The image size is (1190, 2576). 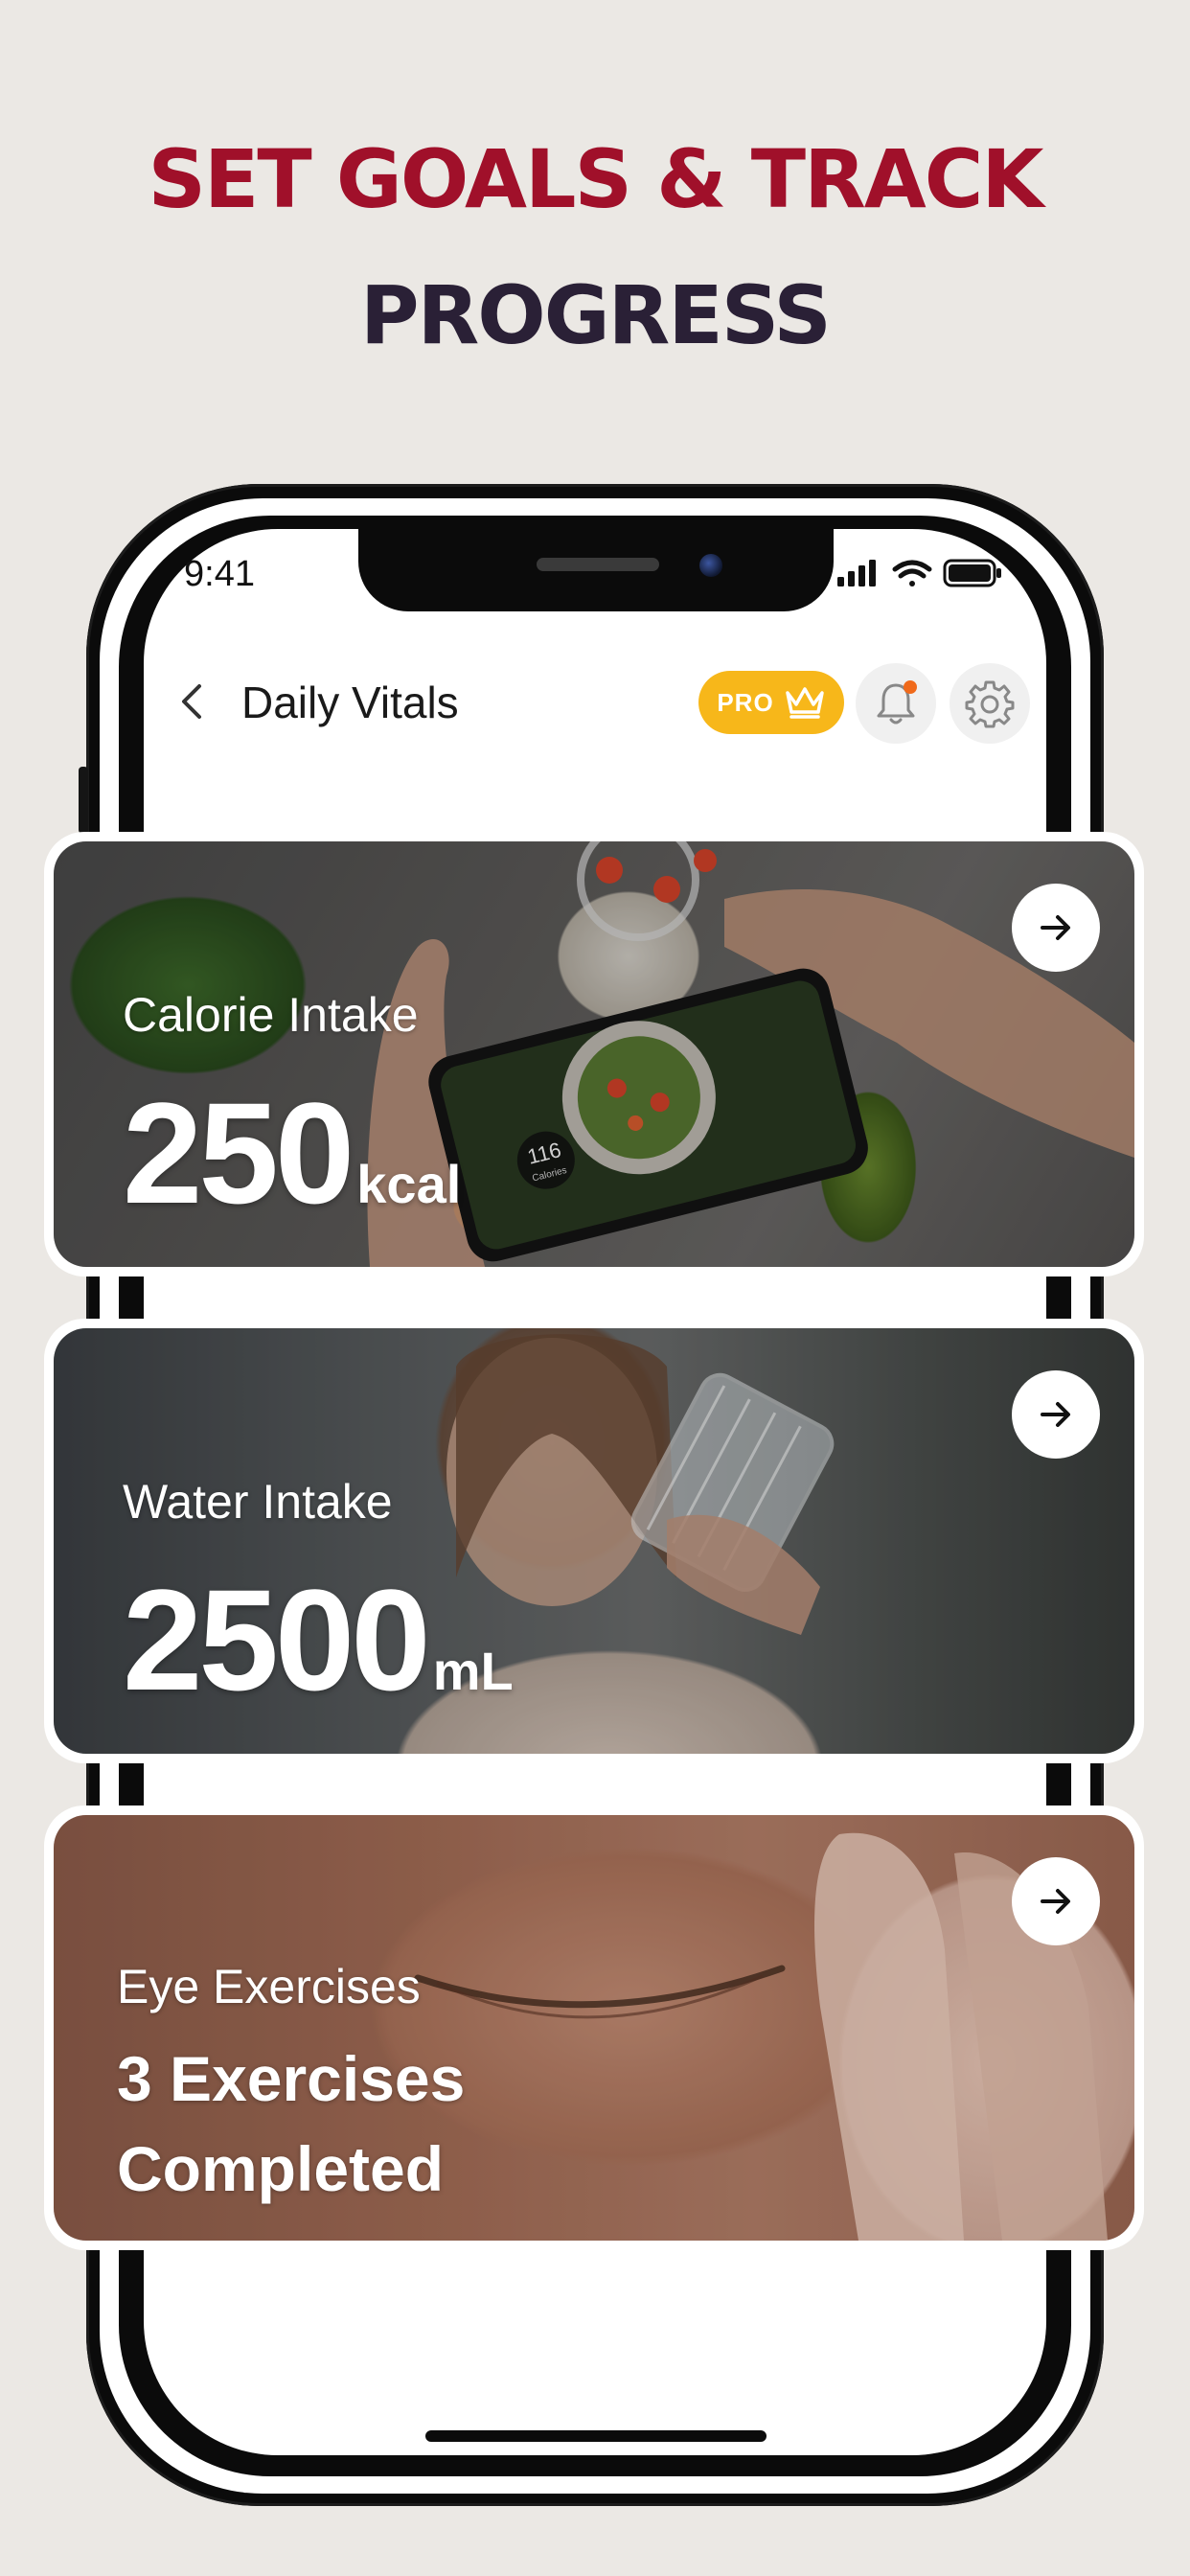 What do you see at coordinates (596, 315) in the screenshot?
I see `headline-line-2: PROGRESS` at bounding box center [596, 315].